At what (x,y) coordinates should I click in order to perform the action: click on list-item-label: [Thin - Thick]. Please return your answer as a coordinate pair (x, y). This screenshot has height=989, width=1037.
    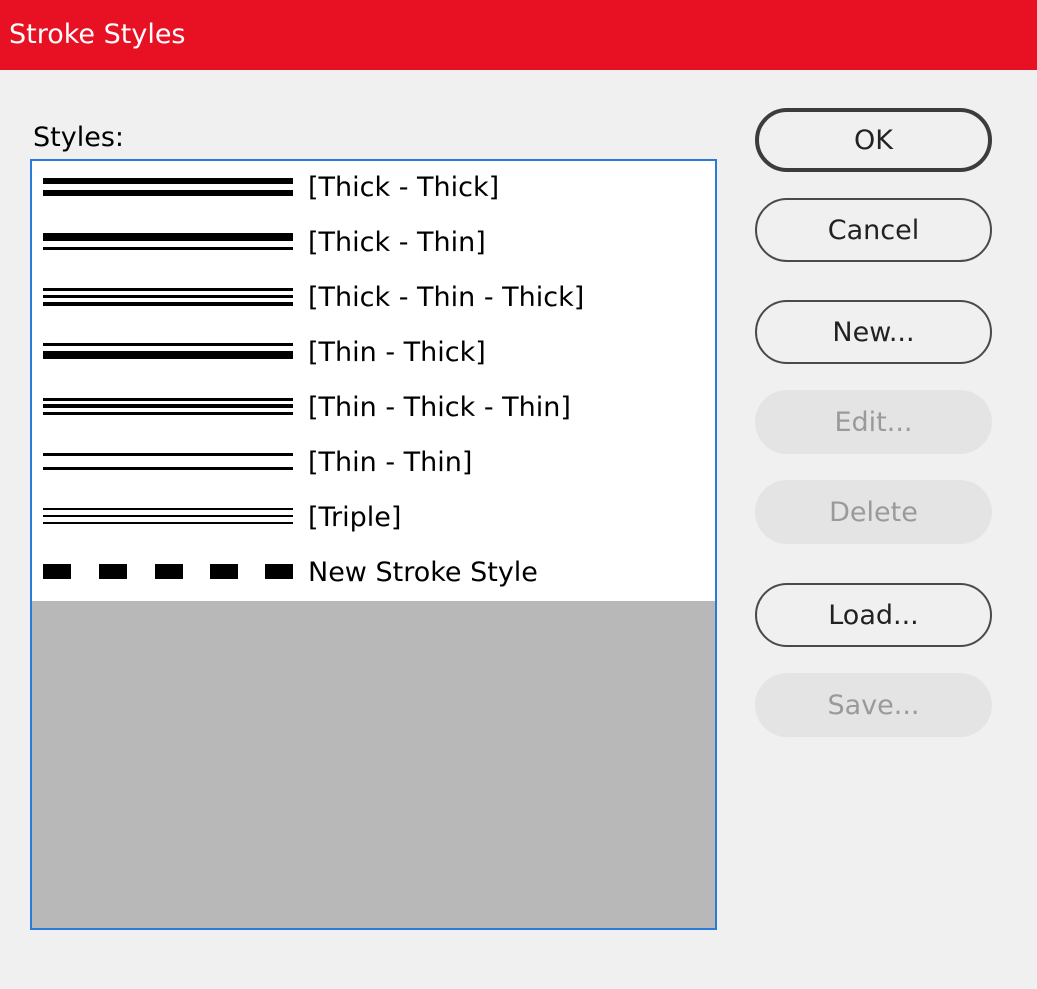
    Looking at the image, I should click on (397, 352).